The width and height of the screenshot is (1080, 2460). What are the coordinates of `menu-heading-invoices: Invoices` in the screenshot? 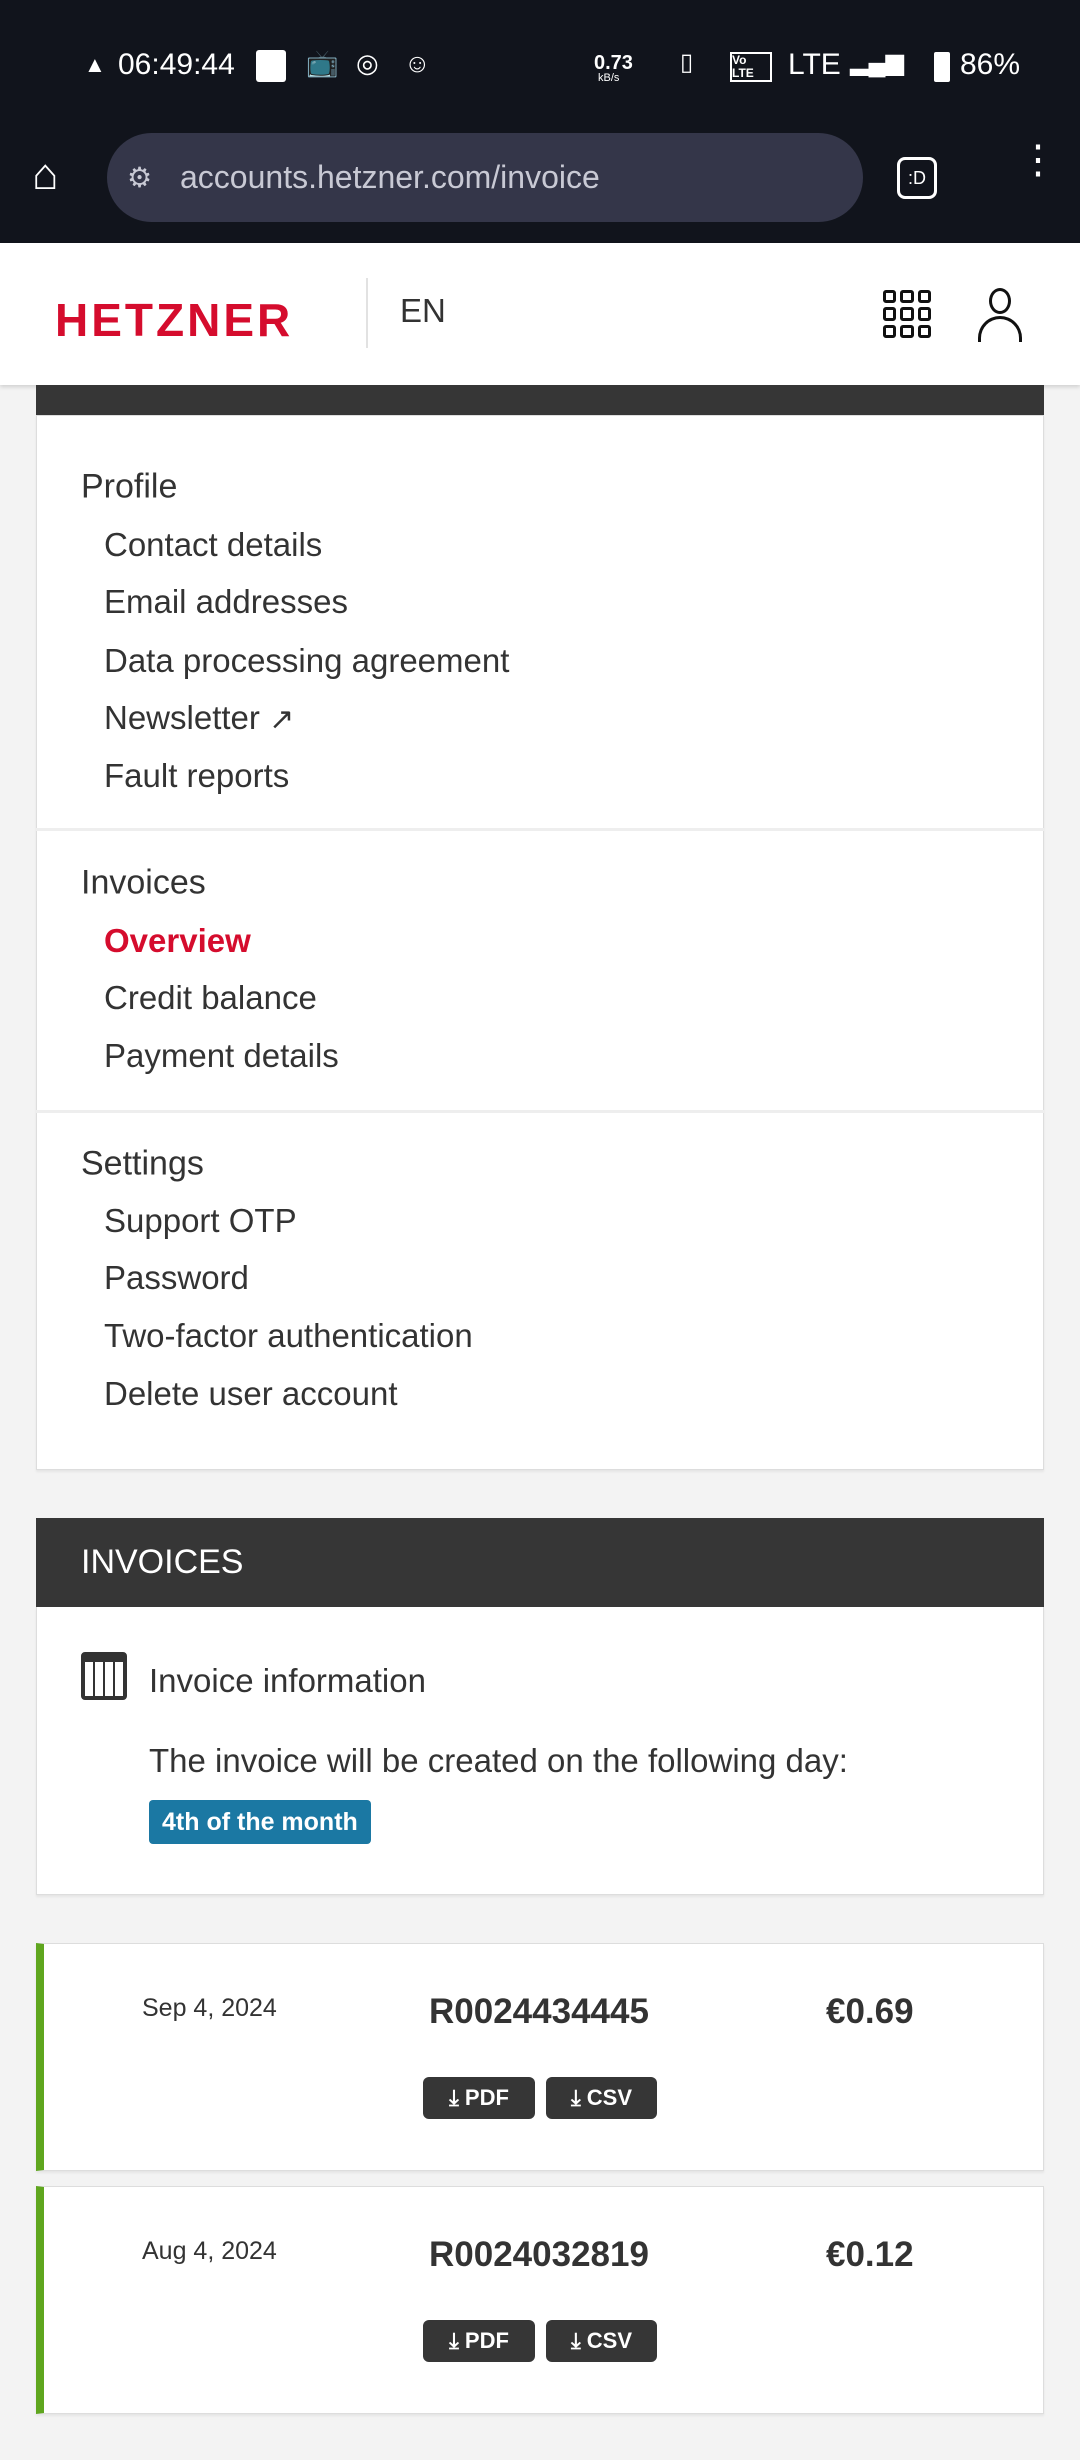 It's located at (143, 882).